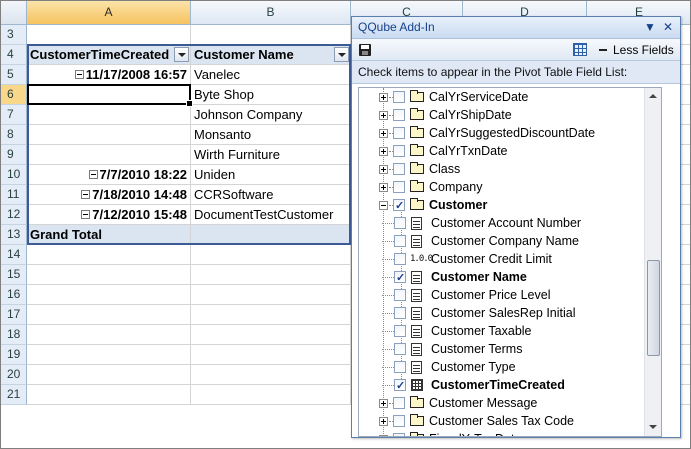 The height and width of the screenshot is (449, 691). What do you see at coordinates (14, 155) in the screenshot?
I see `row-header-9: 9` at bounding box center [14, 155].